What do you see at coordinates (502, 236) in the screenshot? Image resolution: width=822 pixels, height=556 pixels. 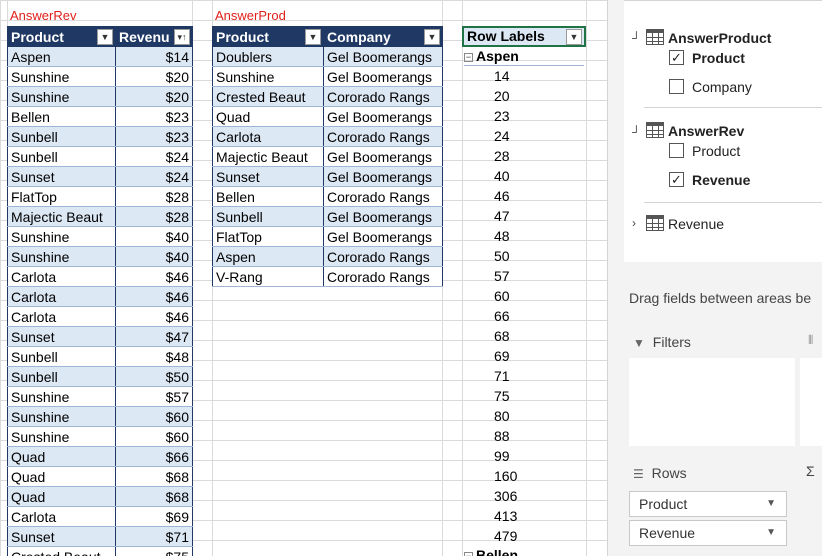 I see `pivot-value: 48` at bounding box center [502, 236].